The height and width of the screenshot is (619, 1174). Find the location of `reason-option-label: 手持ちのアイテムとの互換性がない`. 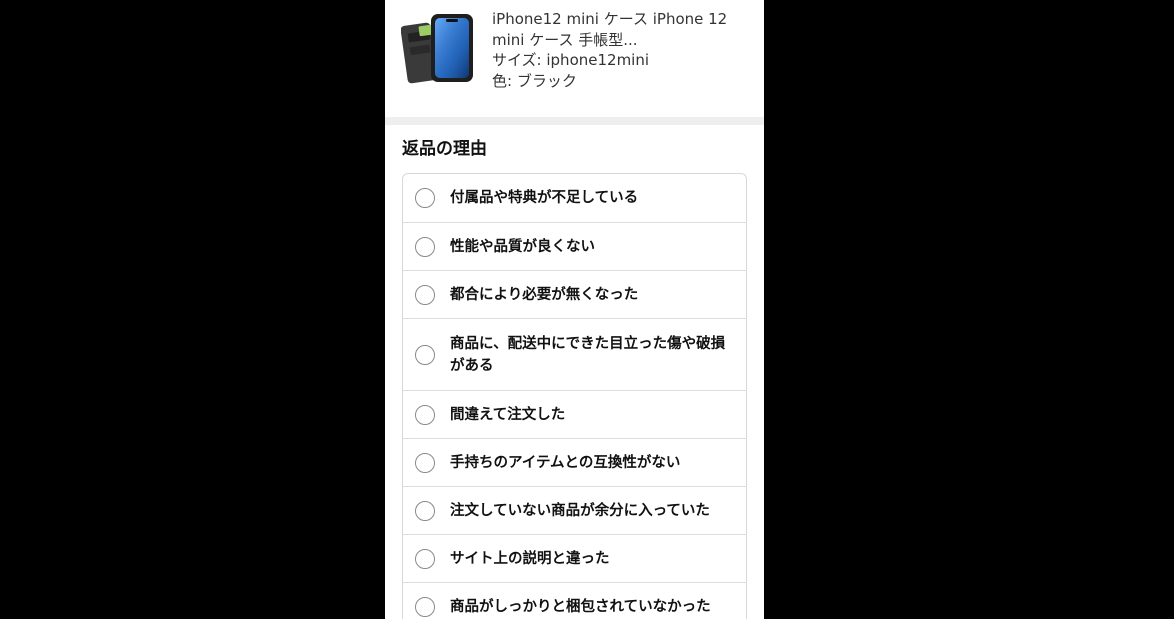

reason-option-label: 手持ちのアイテムとの互換性がない is located at coordinates (565, 462).